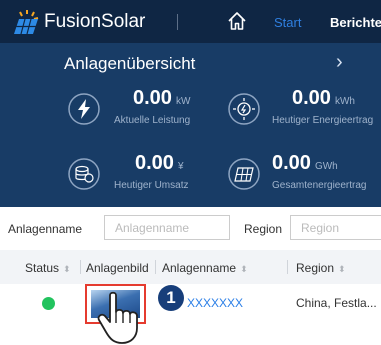 The image size is (381, 345). What do you see at coordinates (167, 227) in the screenshot?
I see `plant-name-filter-input: Anlagenname` at bounding box center [167, 227].